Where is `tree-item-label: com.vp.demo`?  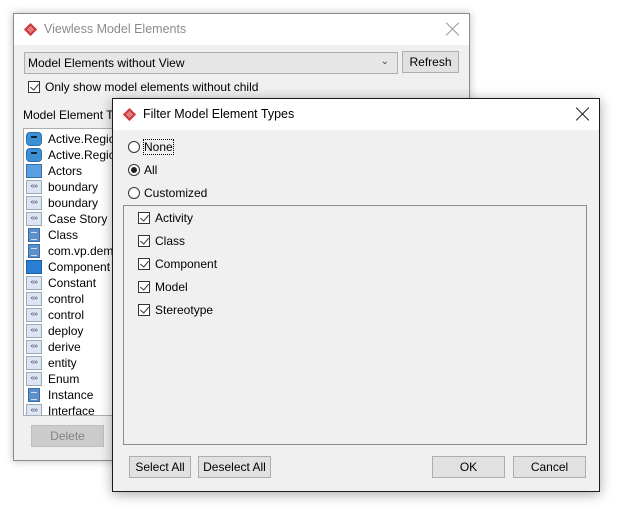 tree-item-label: com.vp.demo is located at coordinates (84, 251).